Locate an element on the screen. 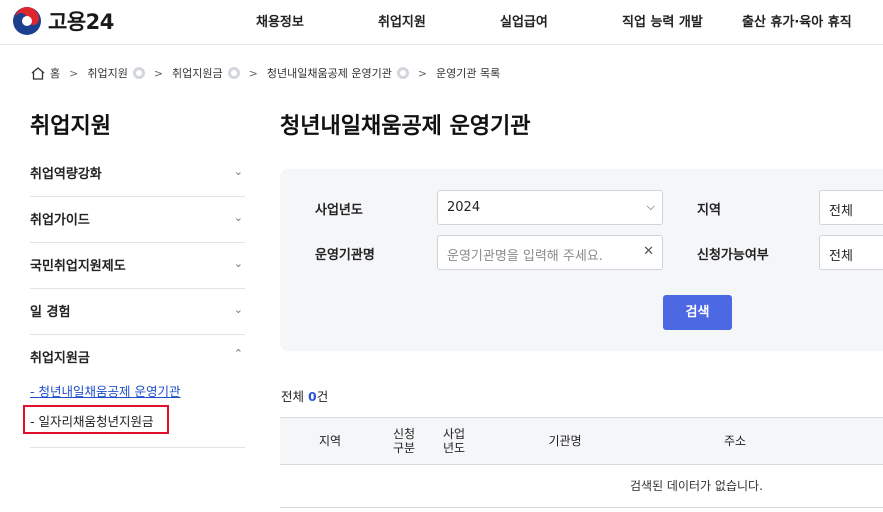  apply-status-value: 전체 is located at coordinates (841, 256).